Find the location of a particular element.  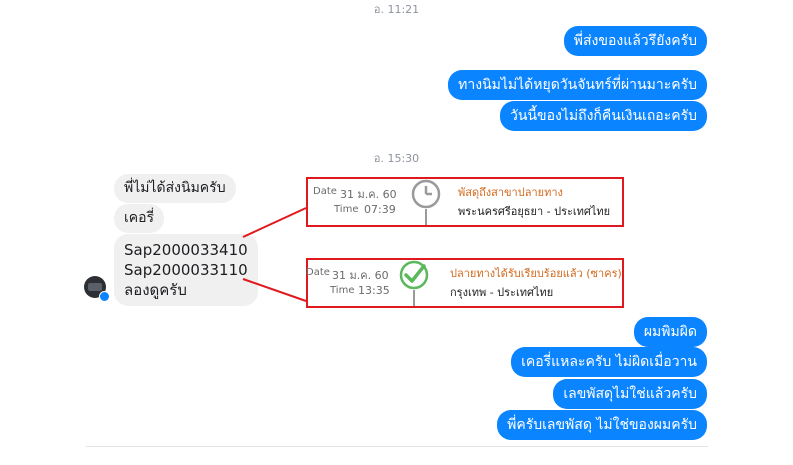

tracking-status: ปลายทางได้รับเรียบร้อยแล้ว (ซาคร) is located at coordinates (536, 273).